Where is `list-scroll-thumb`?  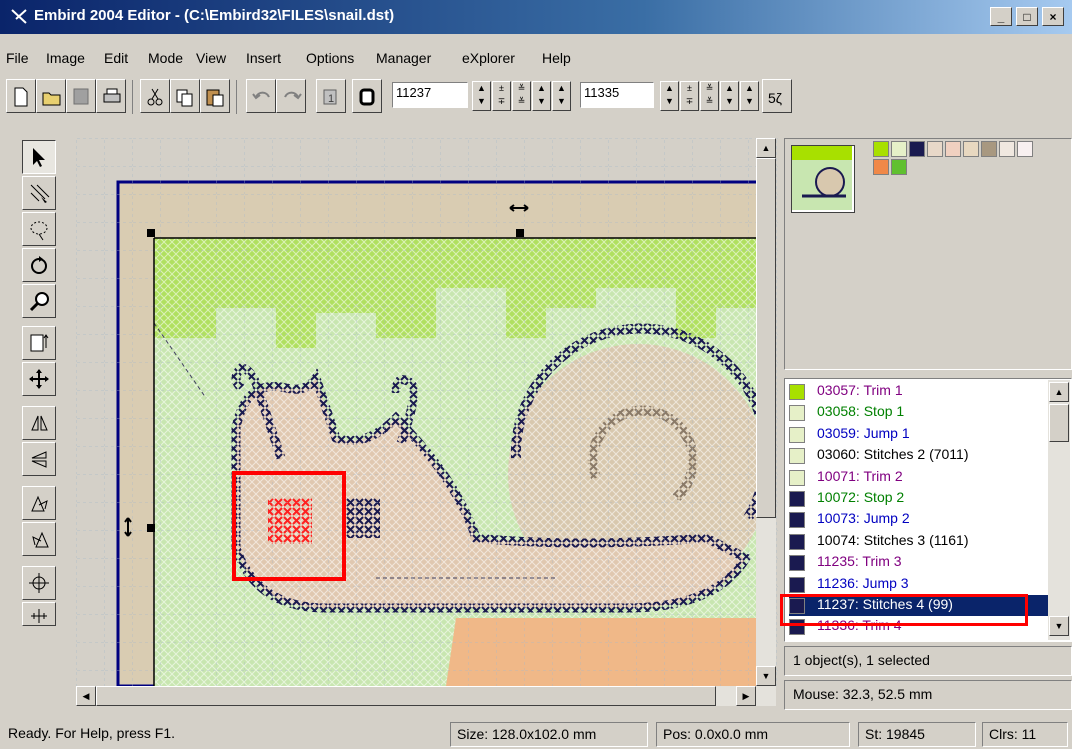 list-scroll-thumb is located at coordinates (1059, 423).